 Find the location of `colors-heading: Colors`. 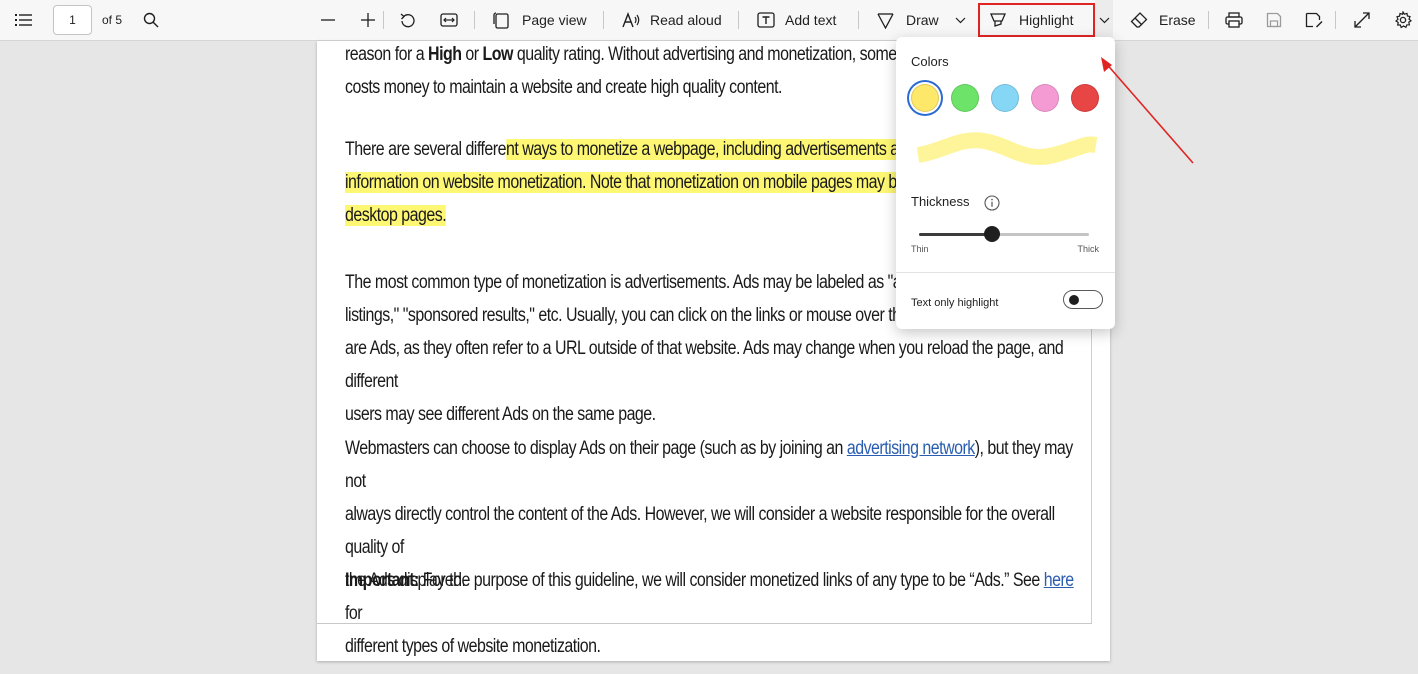

colors-heading: Colors is located at coordinates (930, 61).